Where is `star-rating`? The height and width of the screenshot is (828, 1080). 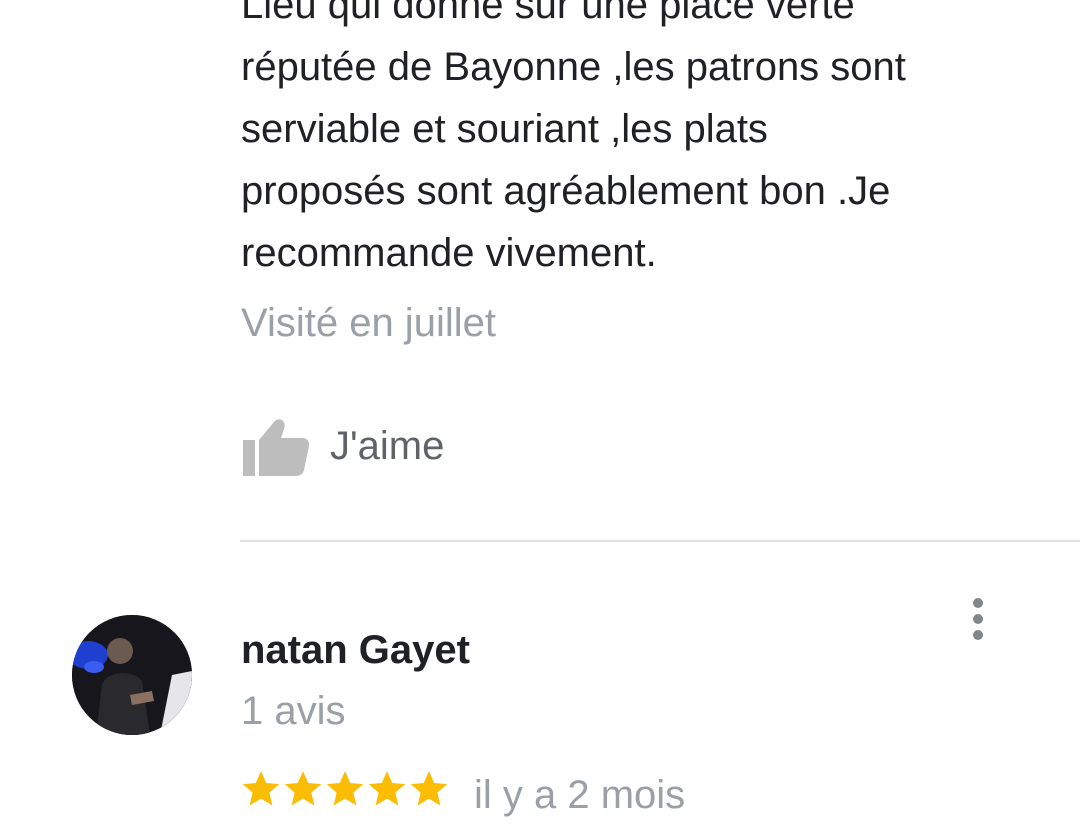
star-rating is located at coordinates (345, 789).